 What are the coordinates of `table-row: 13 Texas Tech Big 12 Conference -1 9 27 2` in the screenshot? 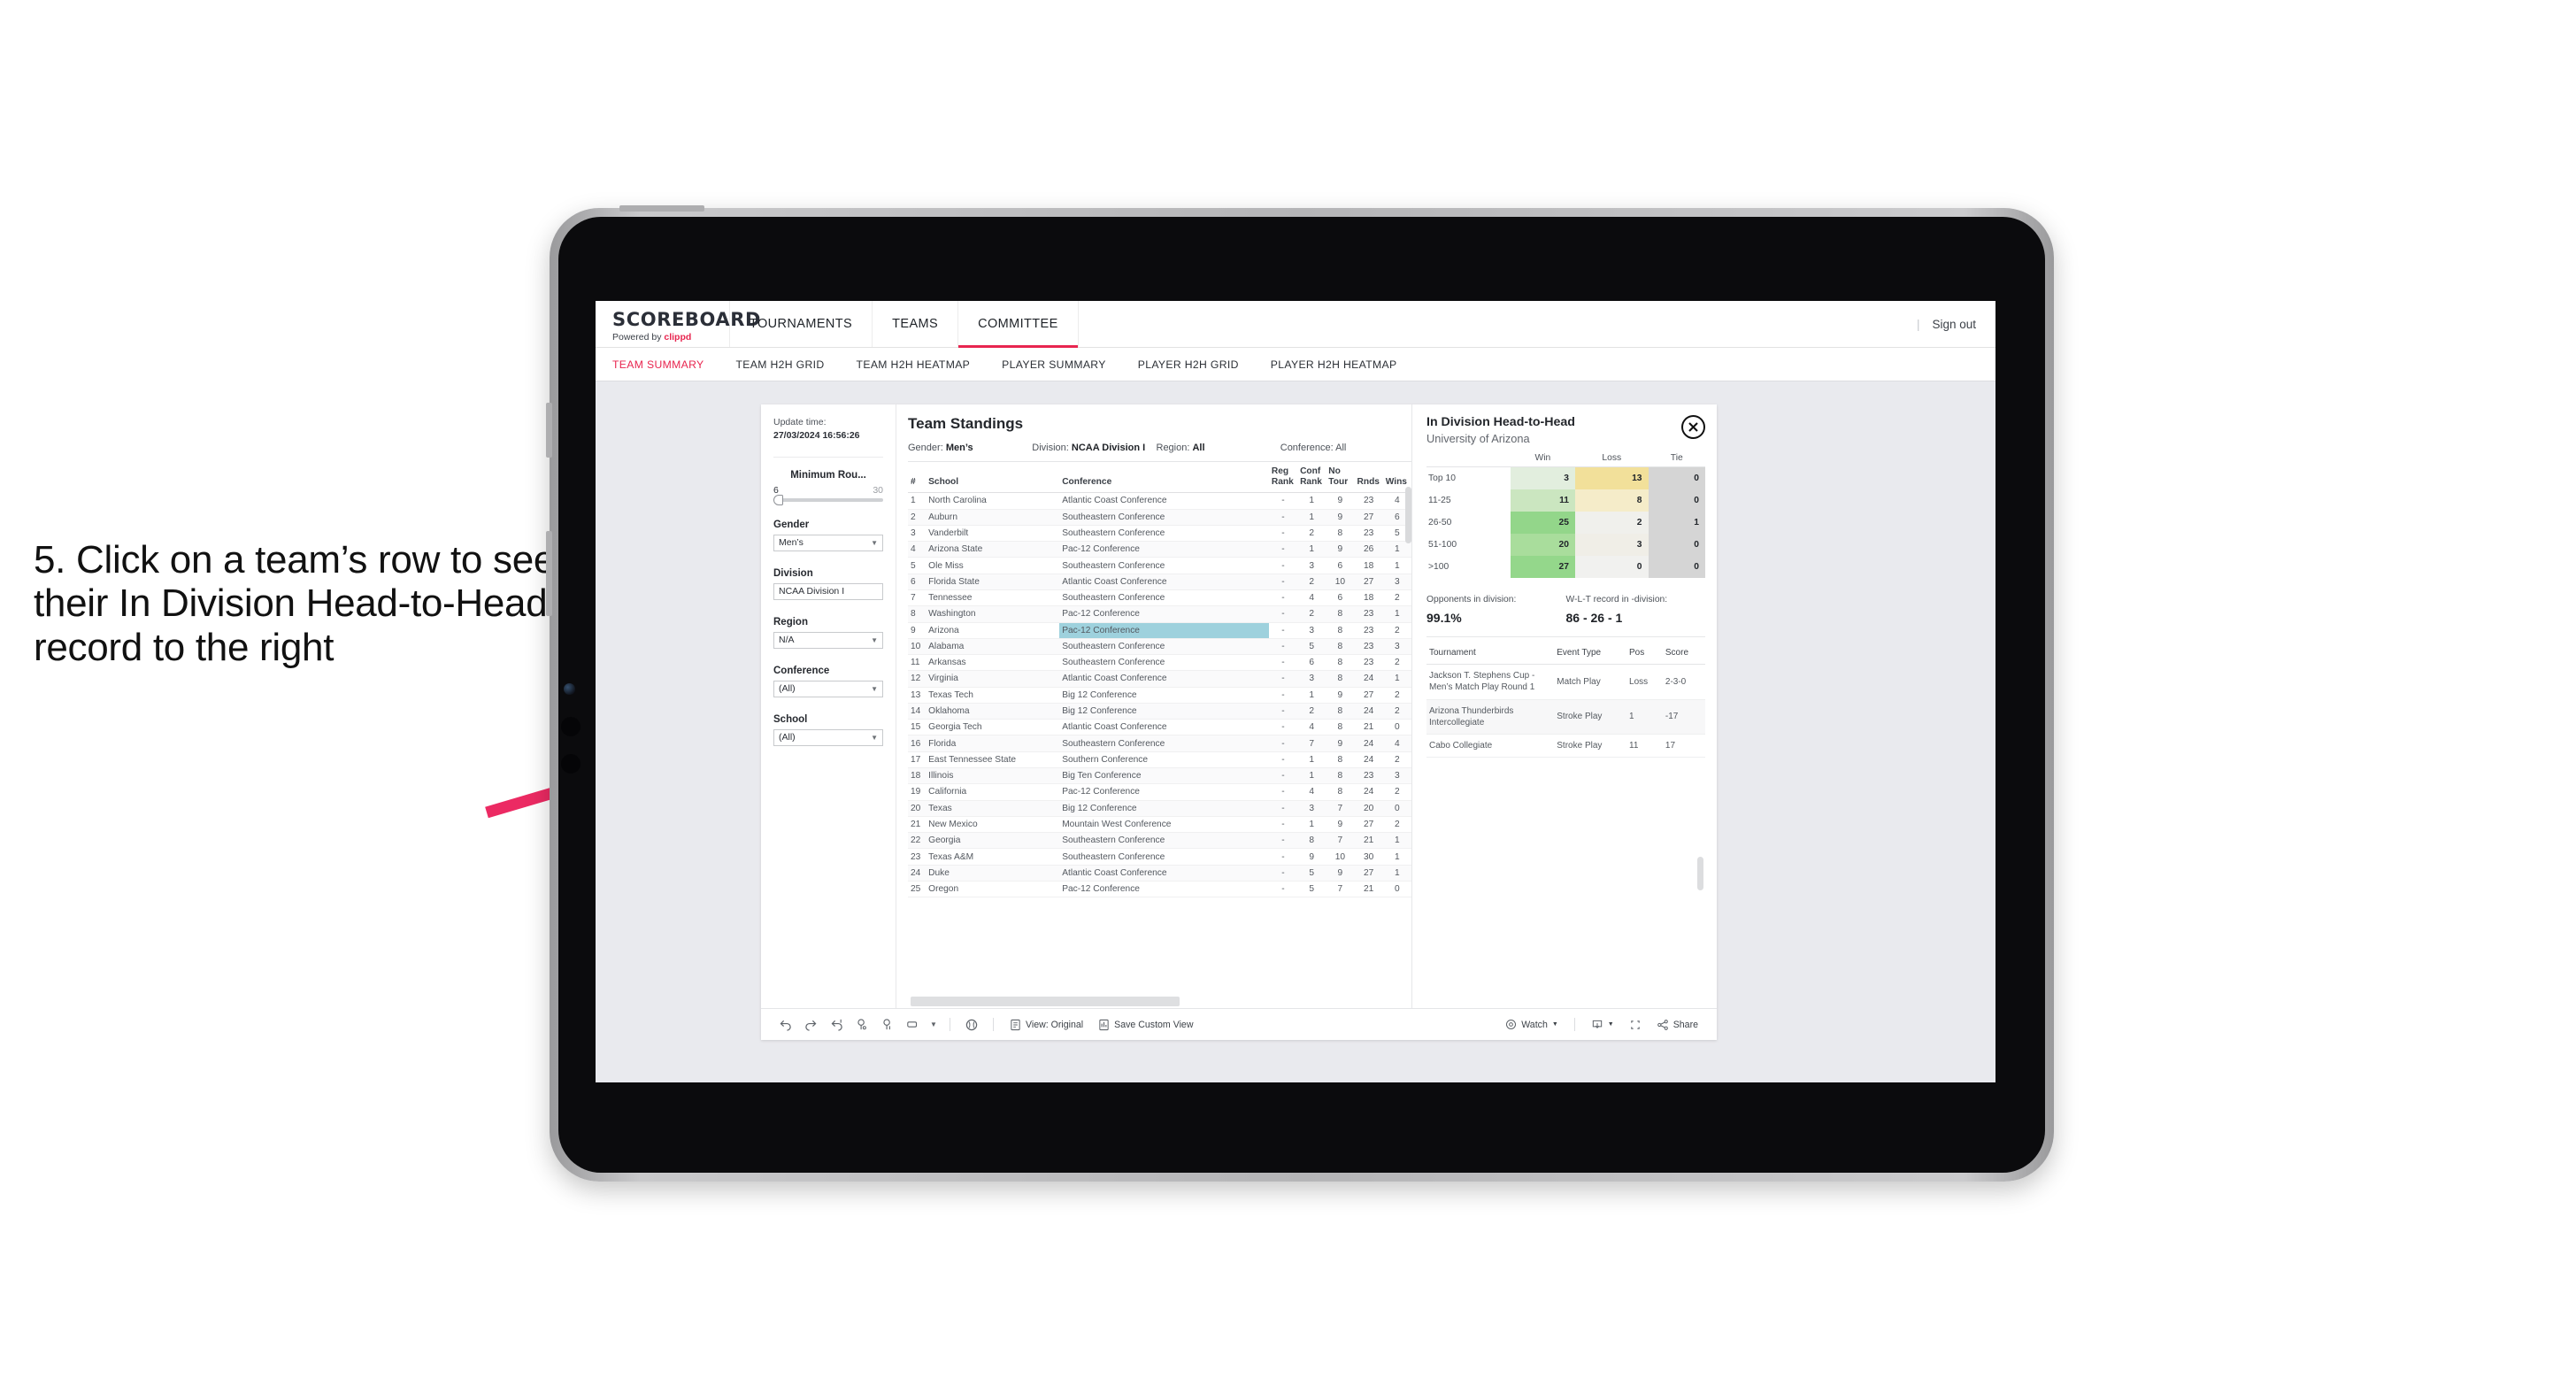 It's located at (1159, 695).